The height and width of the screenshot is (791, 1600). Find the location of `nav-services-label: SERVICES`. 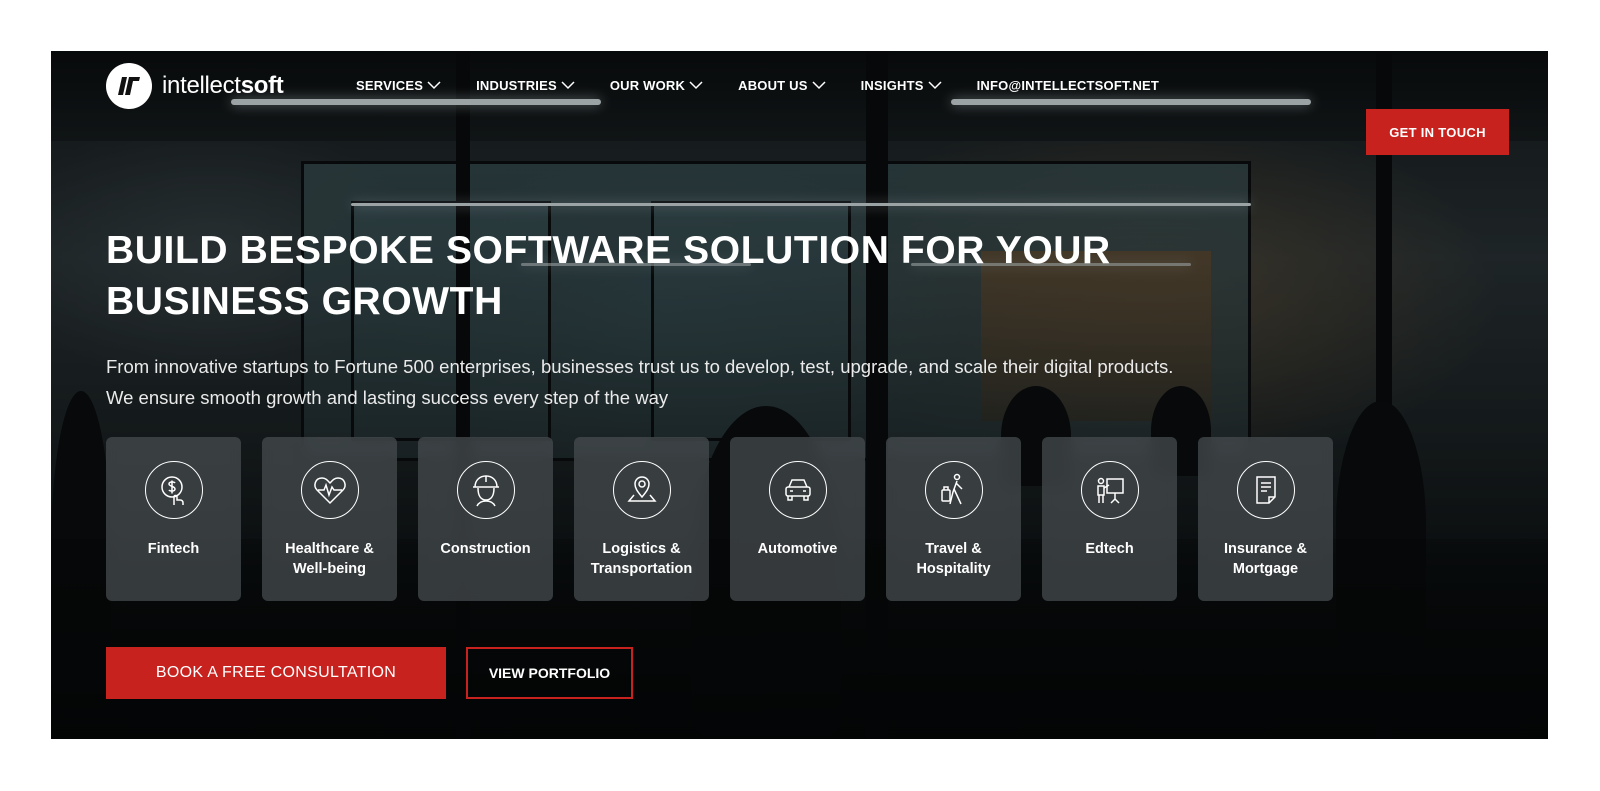

nav-services-label: SERVICES is located at coordinates (390, 85).